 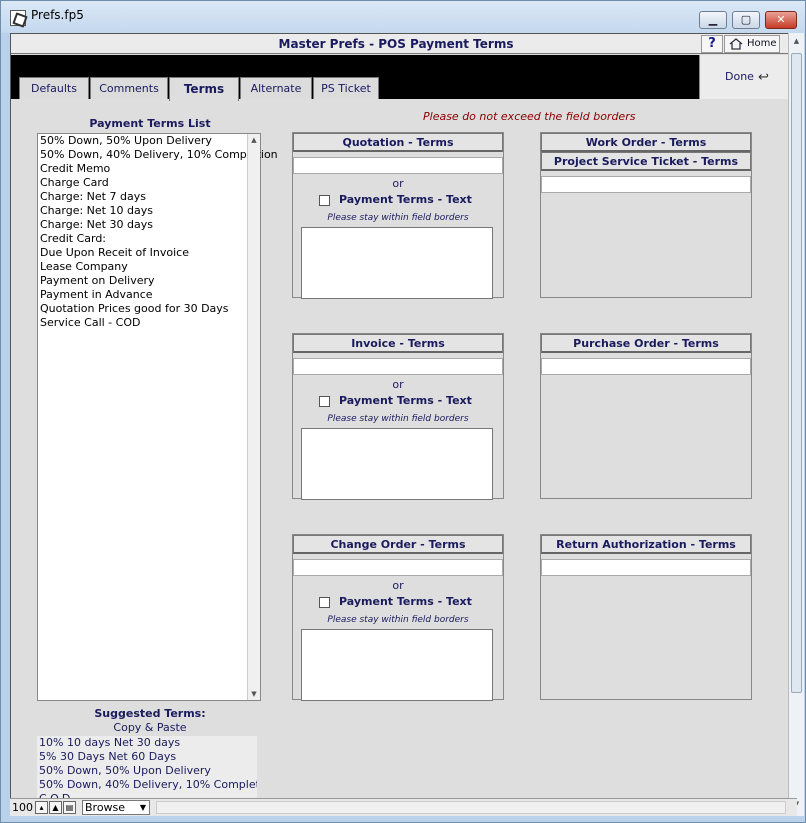 I want to click on done-button: Done ↩, so click(x=747, y=77).